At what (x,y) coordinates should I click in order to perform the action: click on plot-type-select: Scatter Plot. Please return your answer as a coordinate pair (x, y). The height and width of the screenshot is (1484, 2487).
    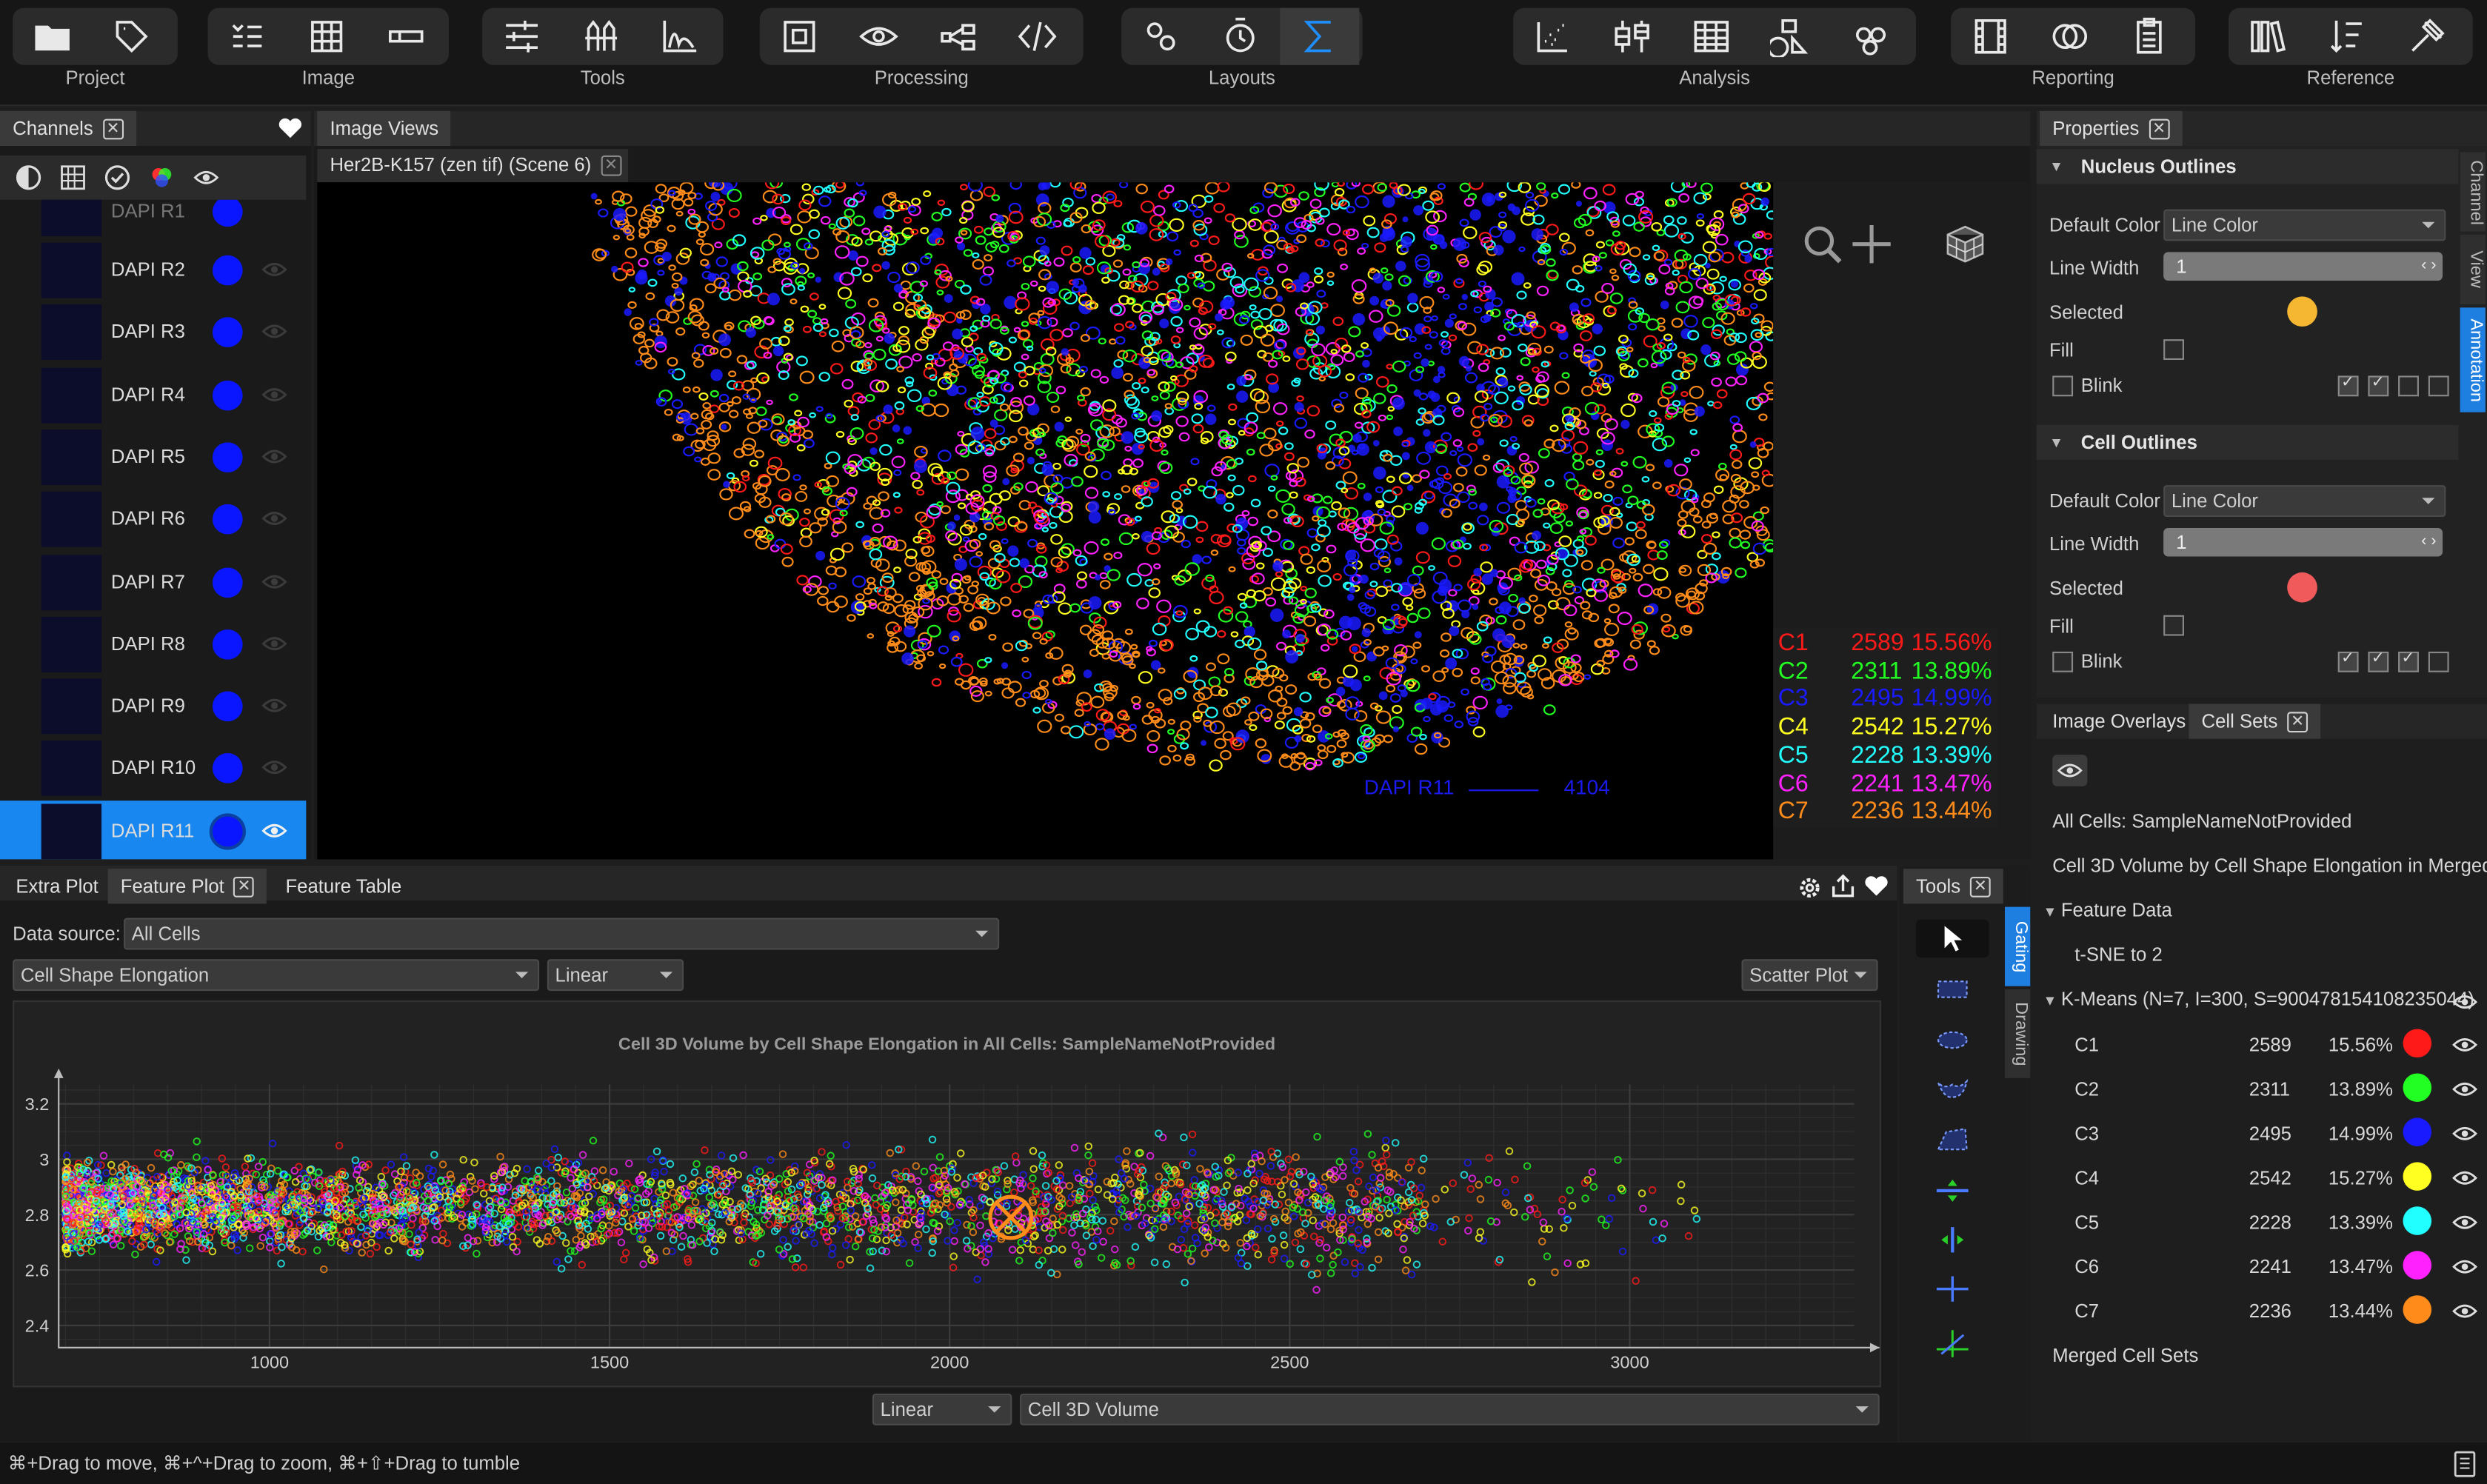
    Looking at the image, I should click on (1810, 975).